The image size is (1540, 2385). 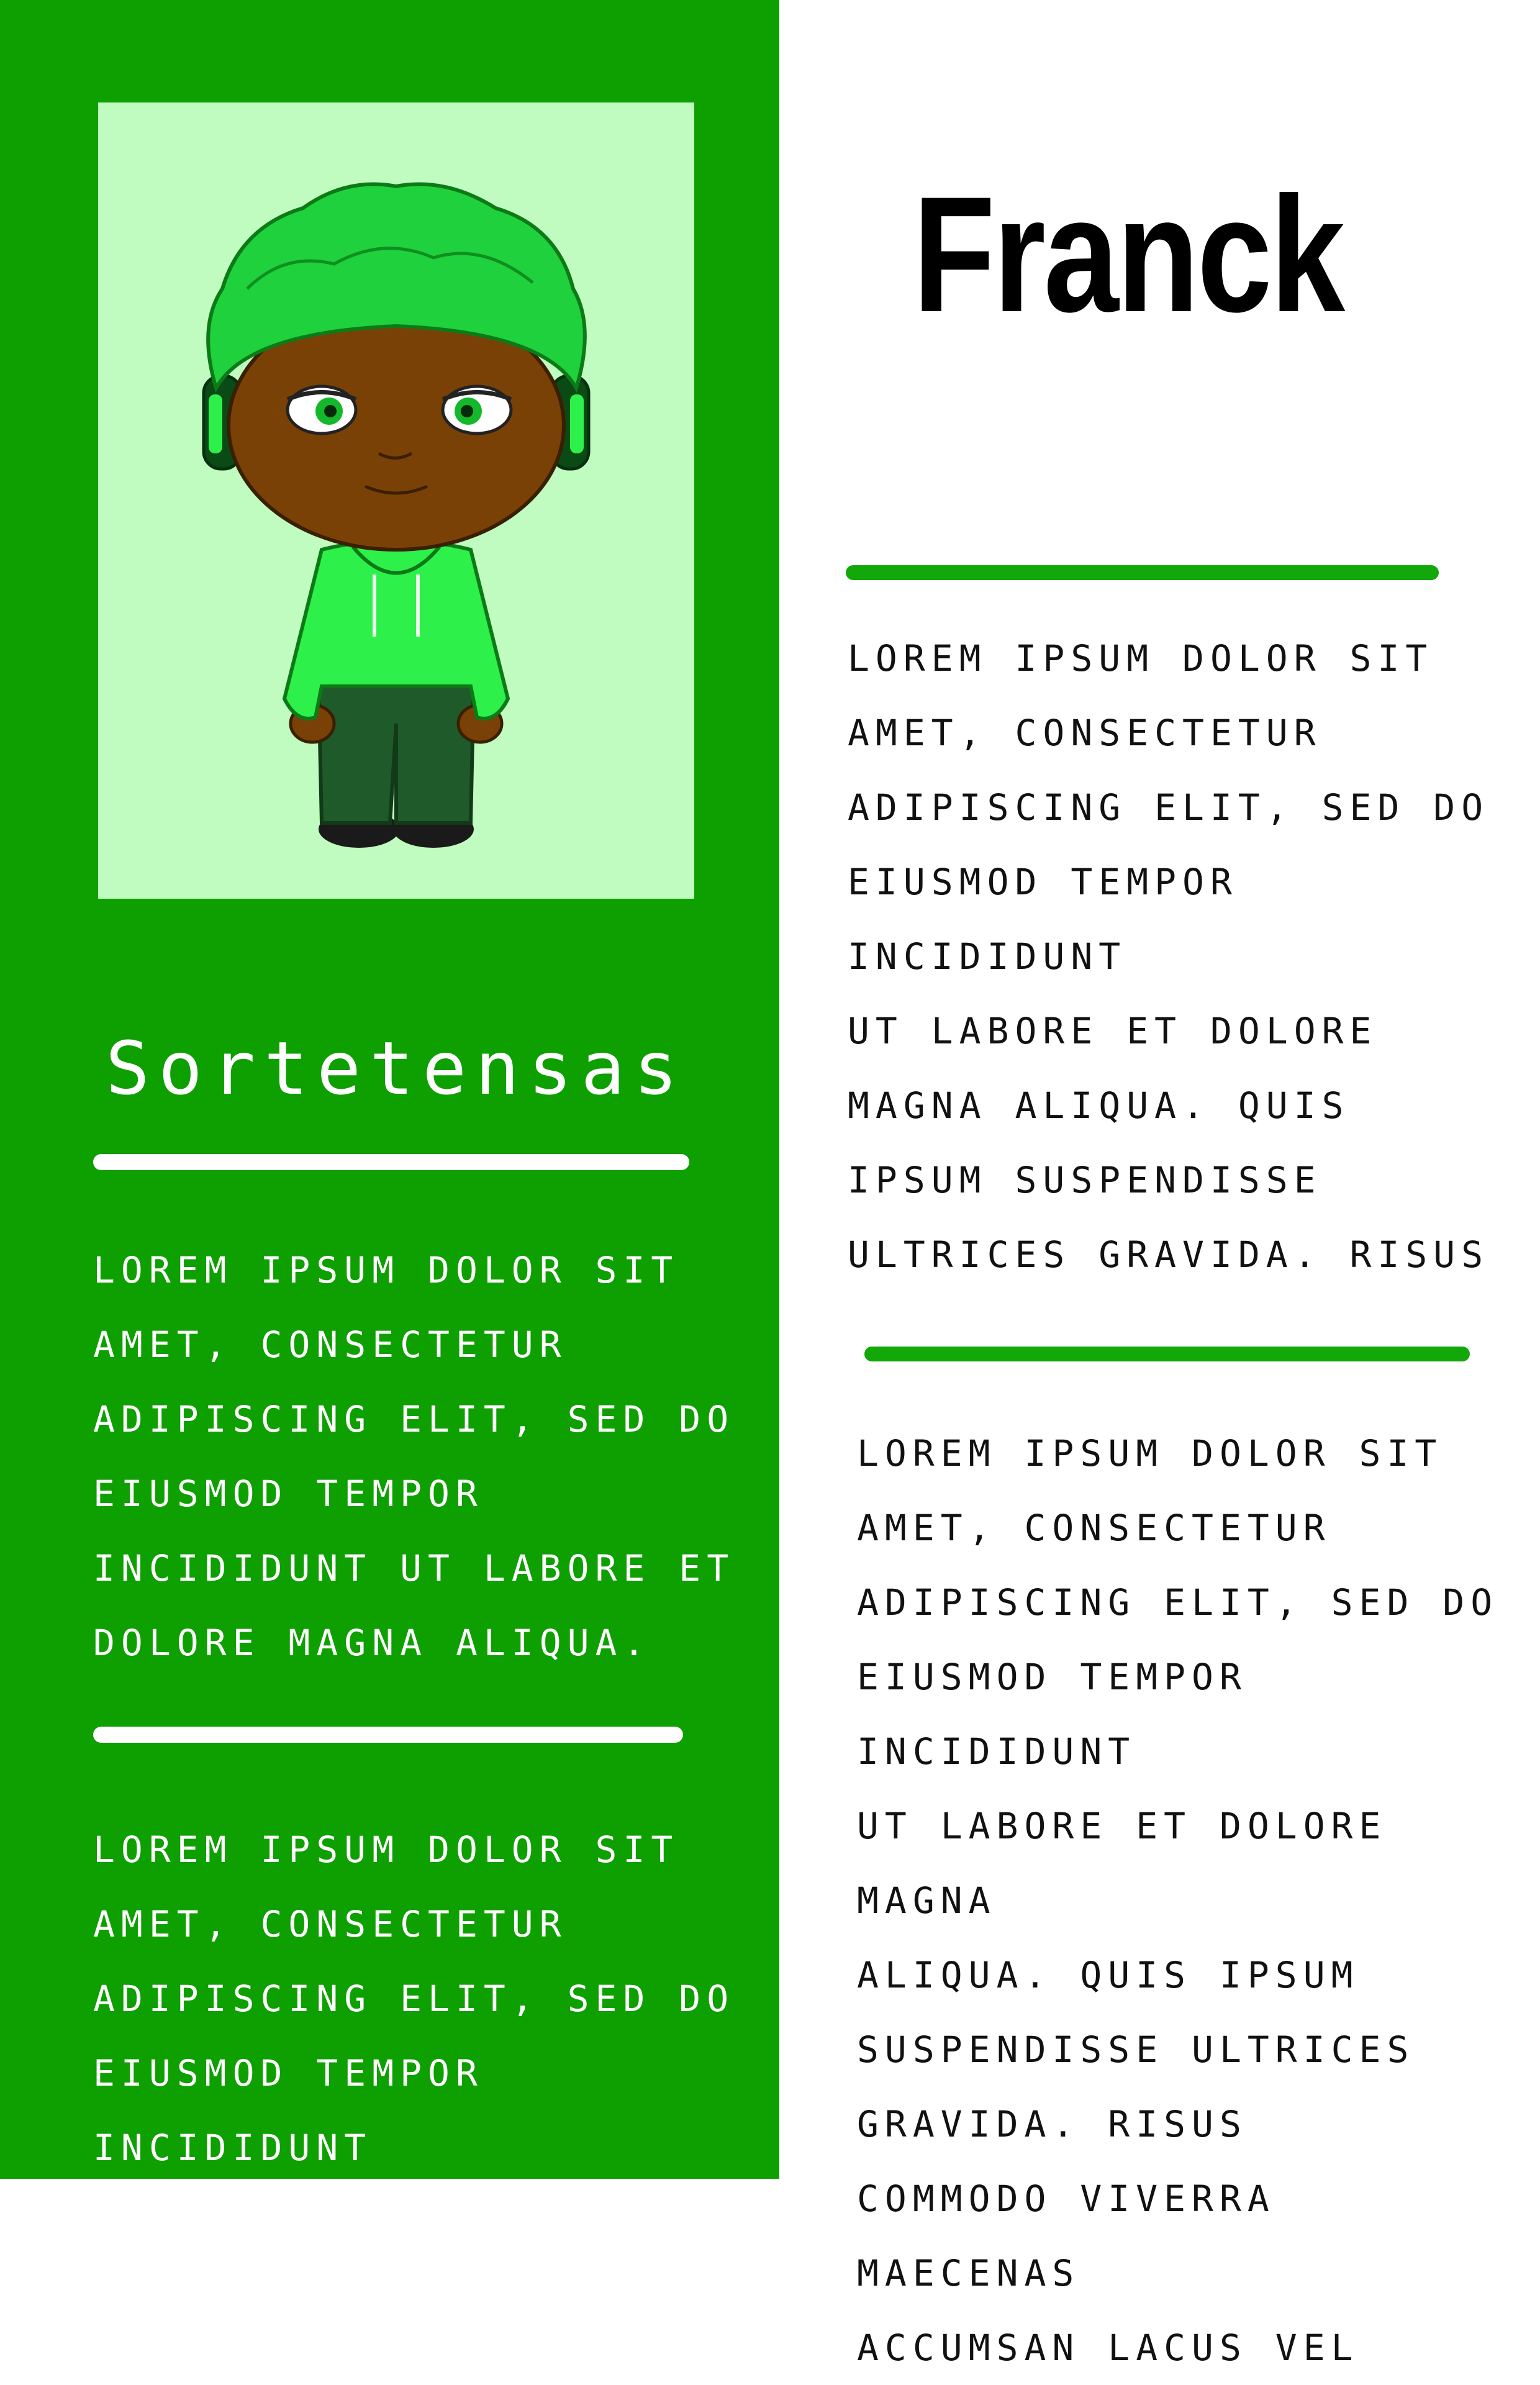 What do you see at coordinates (397, 515) in the screenshot?
I see `avatar-illustration` at bounding box center [397, 515].